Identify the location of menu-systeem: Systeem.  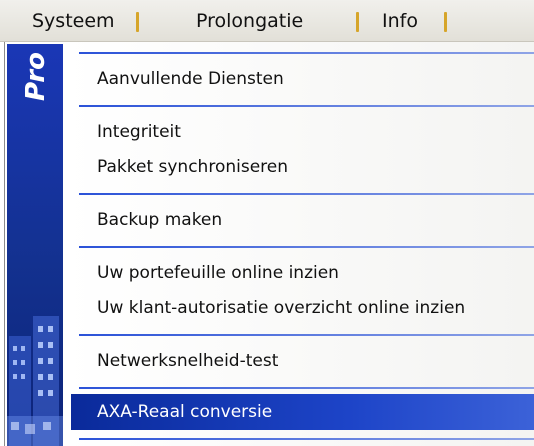
(73, 21).